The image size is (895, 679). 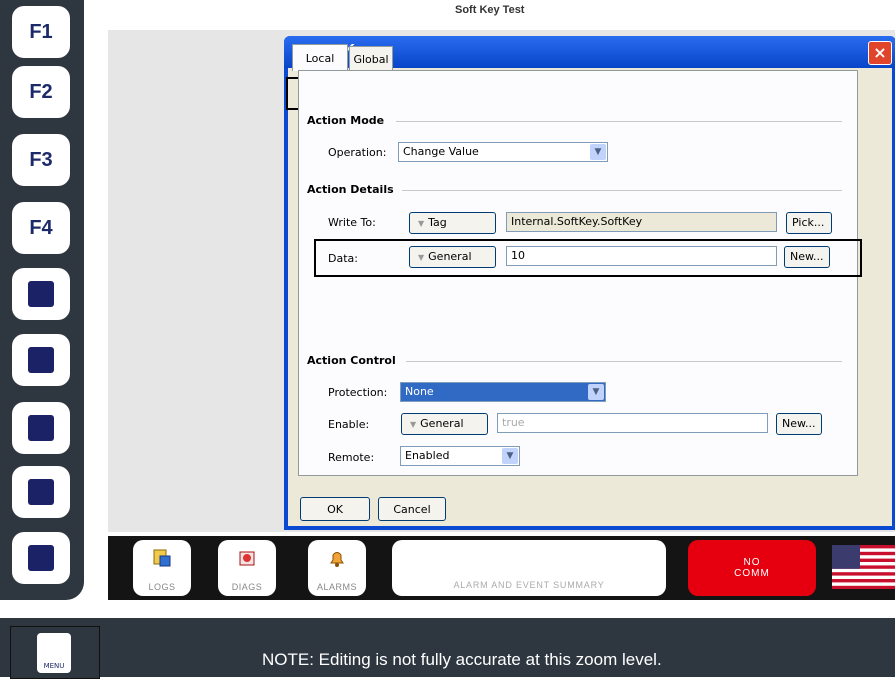 I want to click on enable-type: General, so click(x=442, y=423).